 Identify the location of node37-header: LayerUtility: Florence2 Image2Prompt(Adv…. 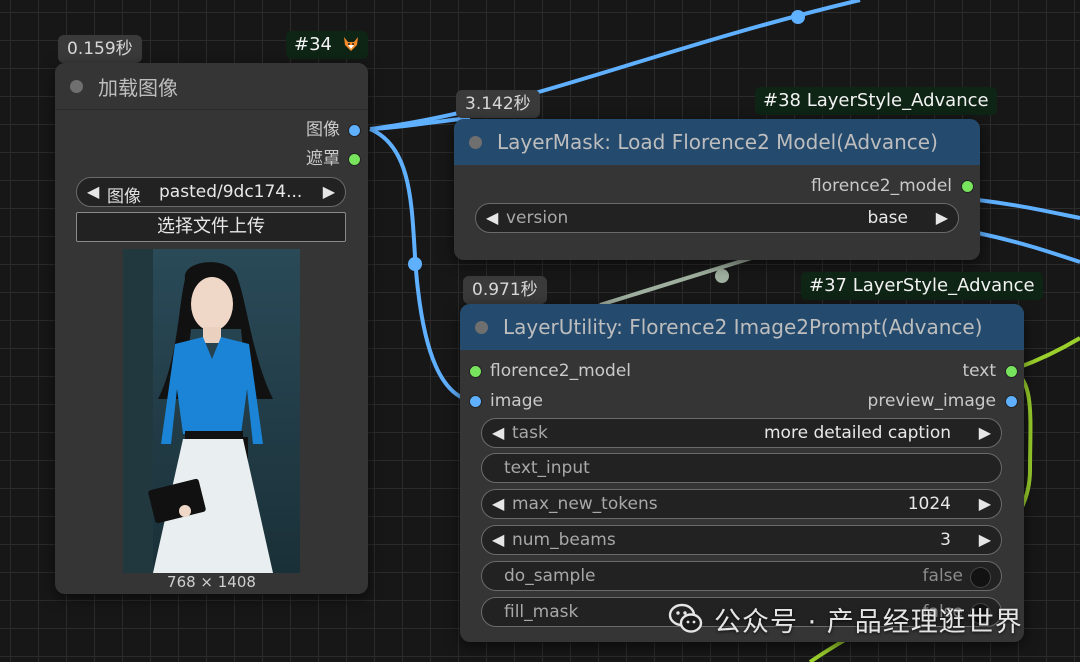
(742, 327).